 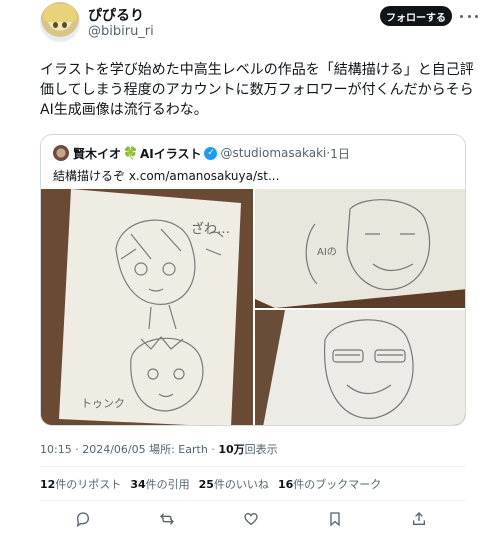 What do you see at coordinates (327, 252) in the screenshot?
I see `svg-text: AIの` at bounding box center [327, 252].